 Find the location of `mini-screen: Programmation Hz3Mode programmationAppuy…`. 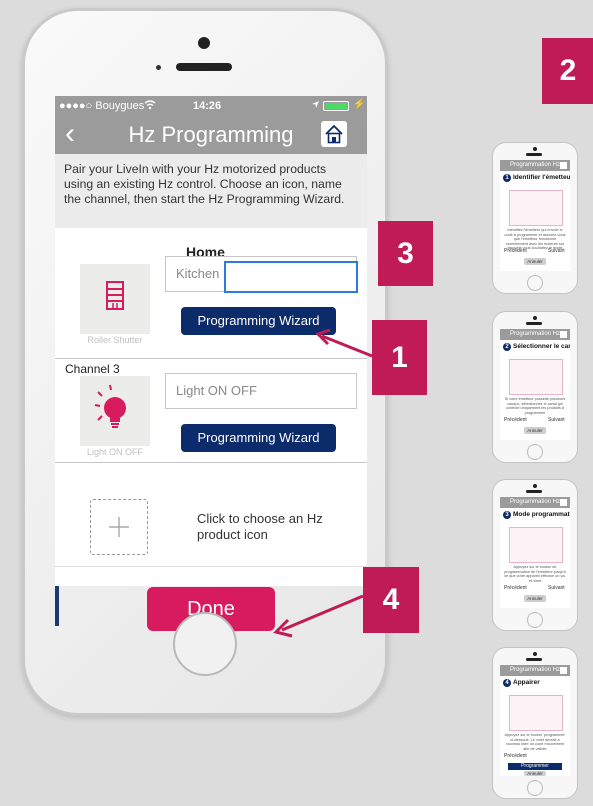

mini-screen: Programmation Hz3Mode programmationAppuy… is located at coordinates (535, 552).